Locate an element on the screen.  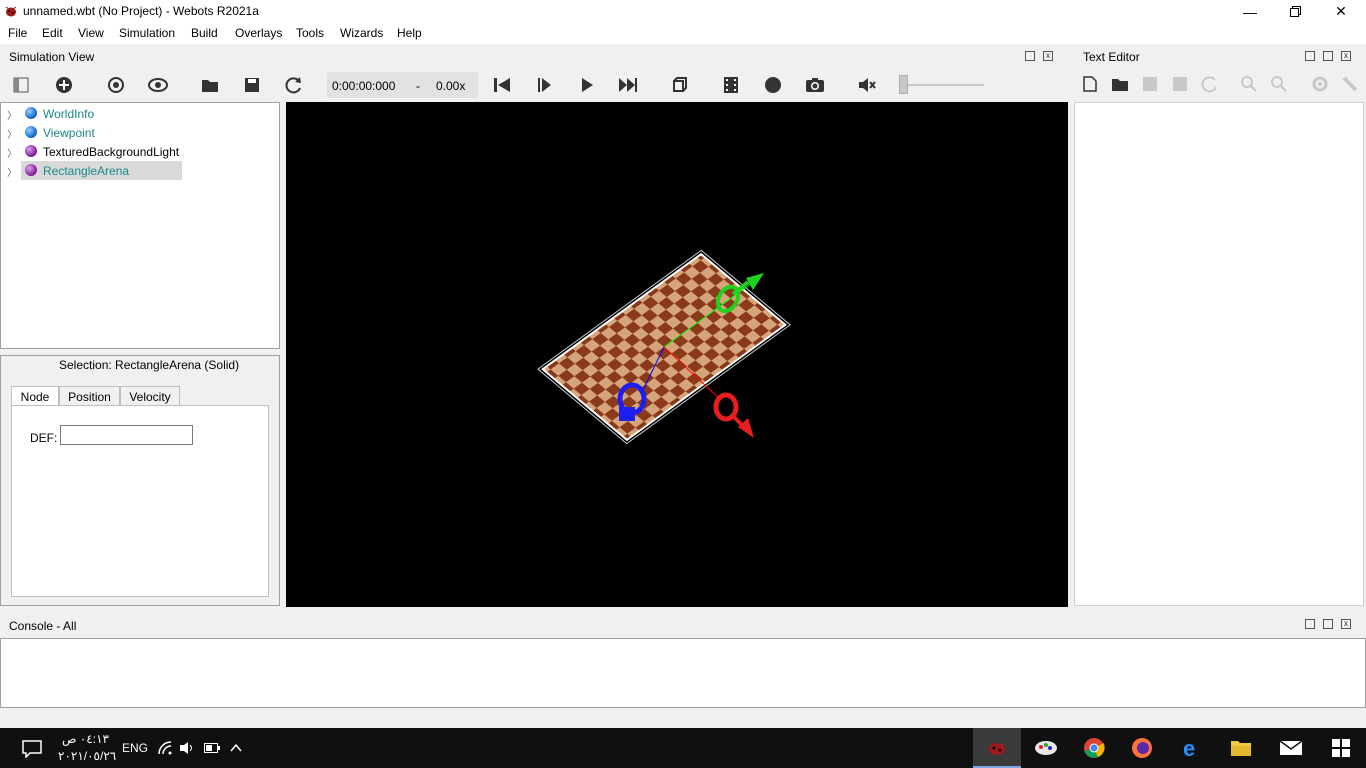
new-file-icon is located at coordinates (1090, 84).